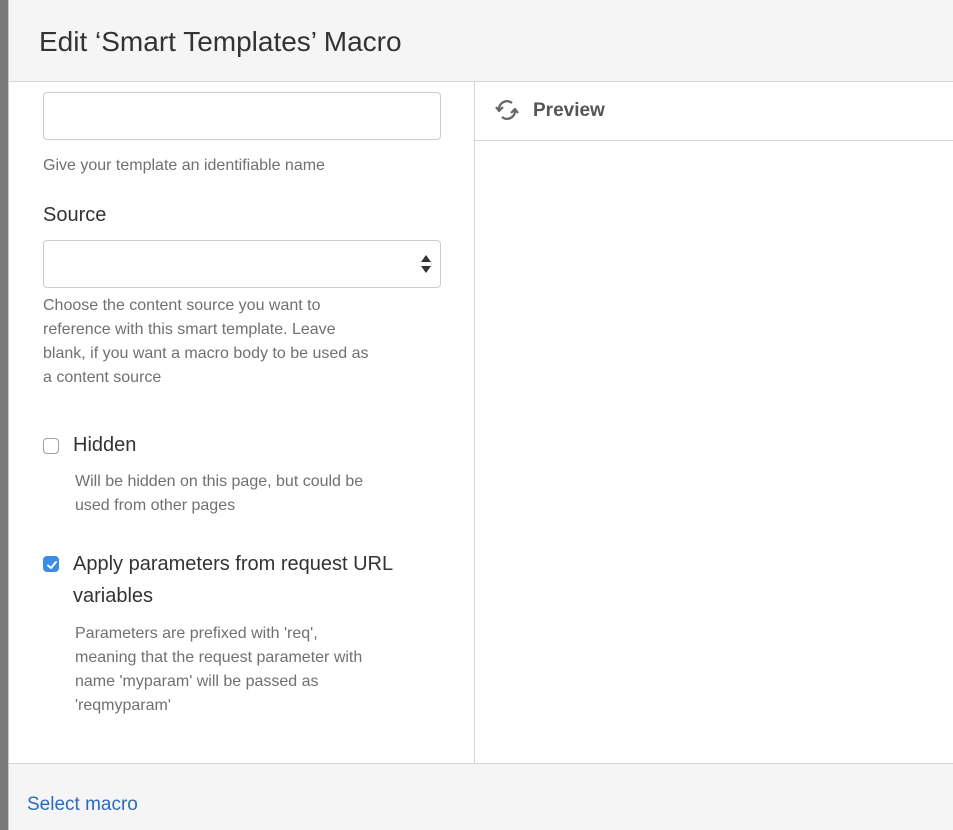 The height and width of the screenshot is (830, 953). What do you see at coordinates (233, 564) in the screenshot?
I see `apply-params-label-line: Apply parameters from request URL` at bounding box center [233, 564].